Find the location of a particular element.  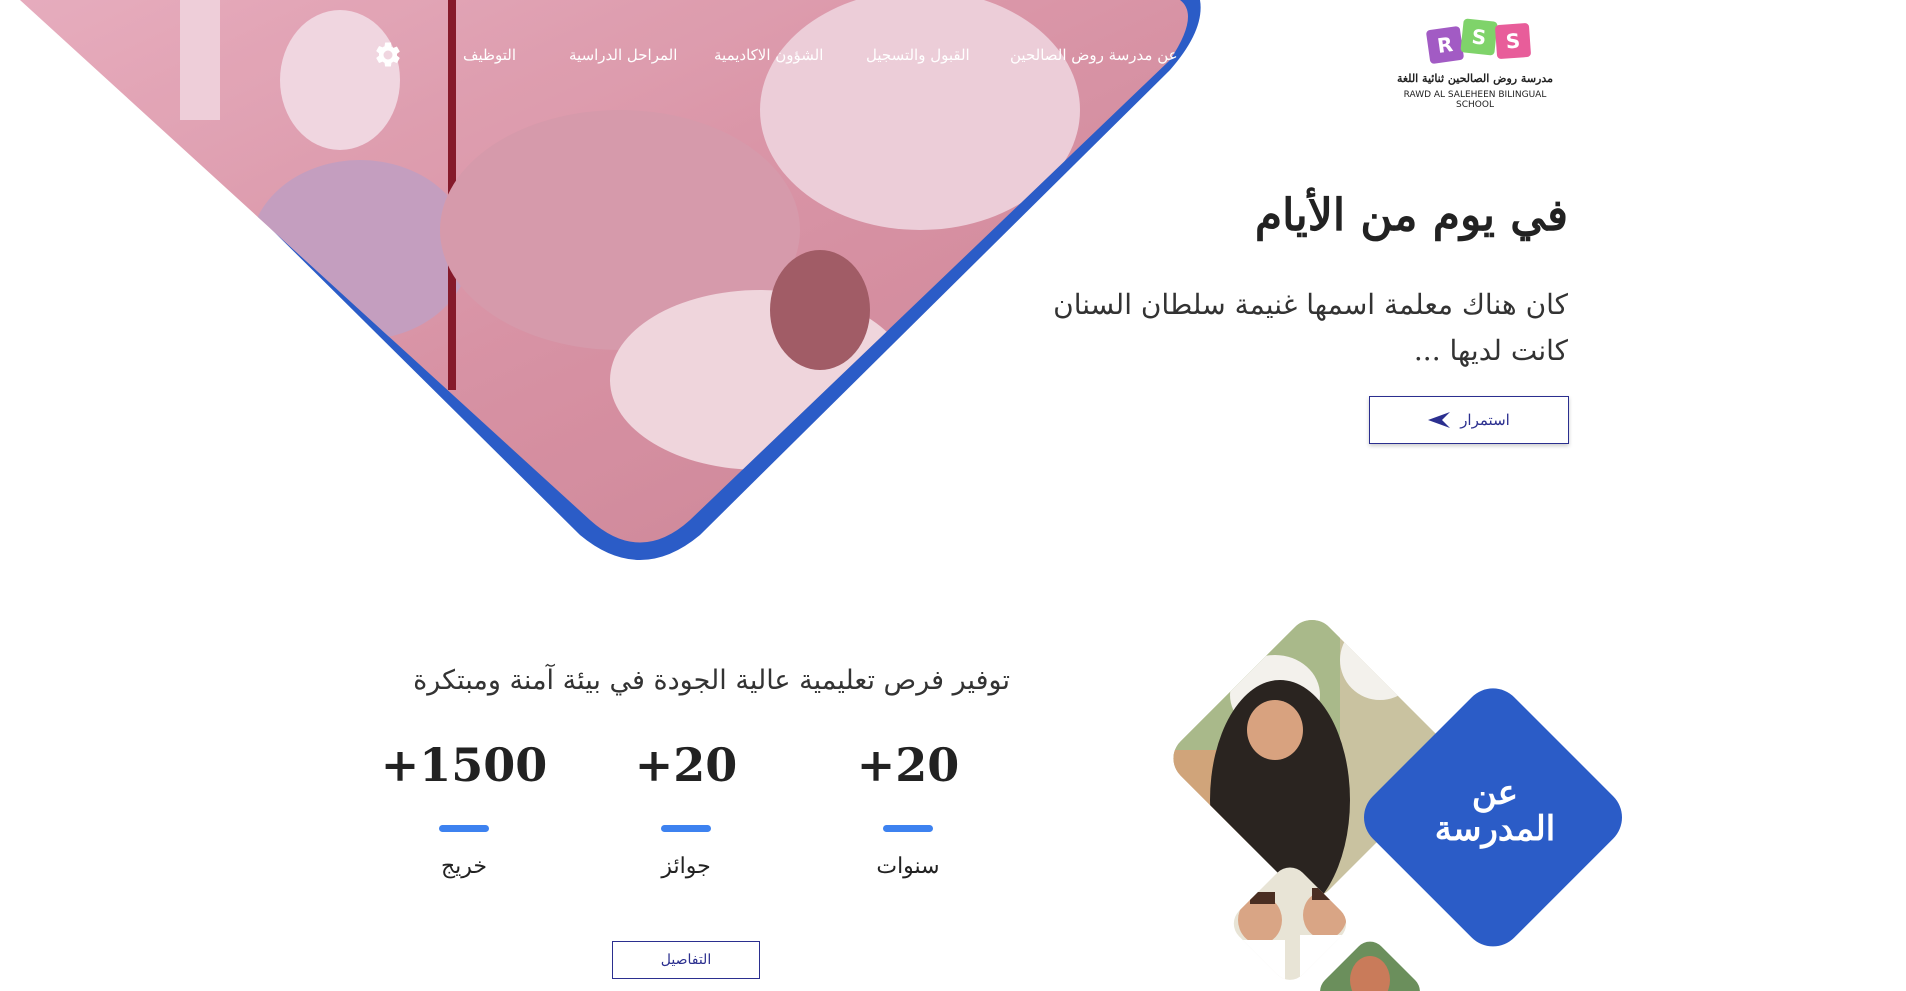

nav-item-about: عن مدرسة روض الصالحين is located at coordinates (1094, 55).